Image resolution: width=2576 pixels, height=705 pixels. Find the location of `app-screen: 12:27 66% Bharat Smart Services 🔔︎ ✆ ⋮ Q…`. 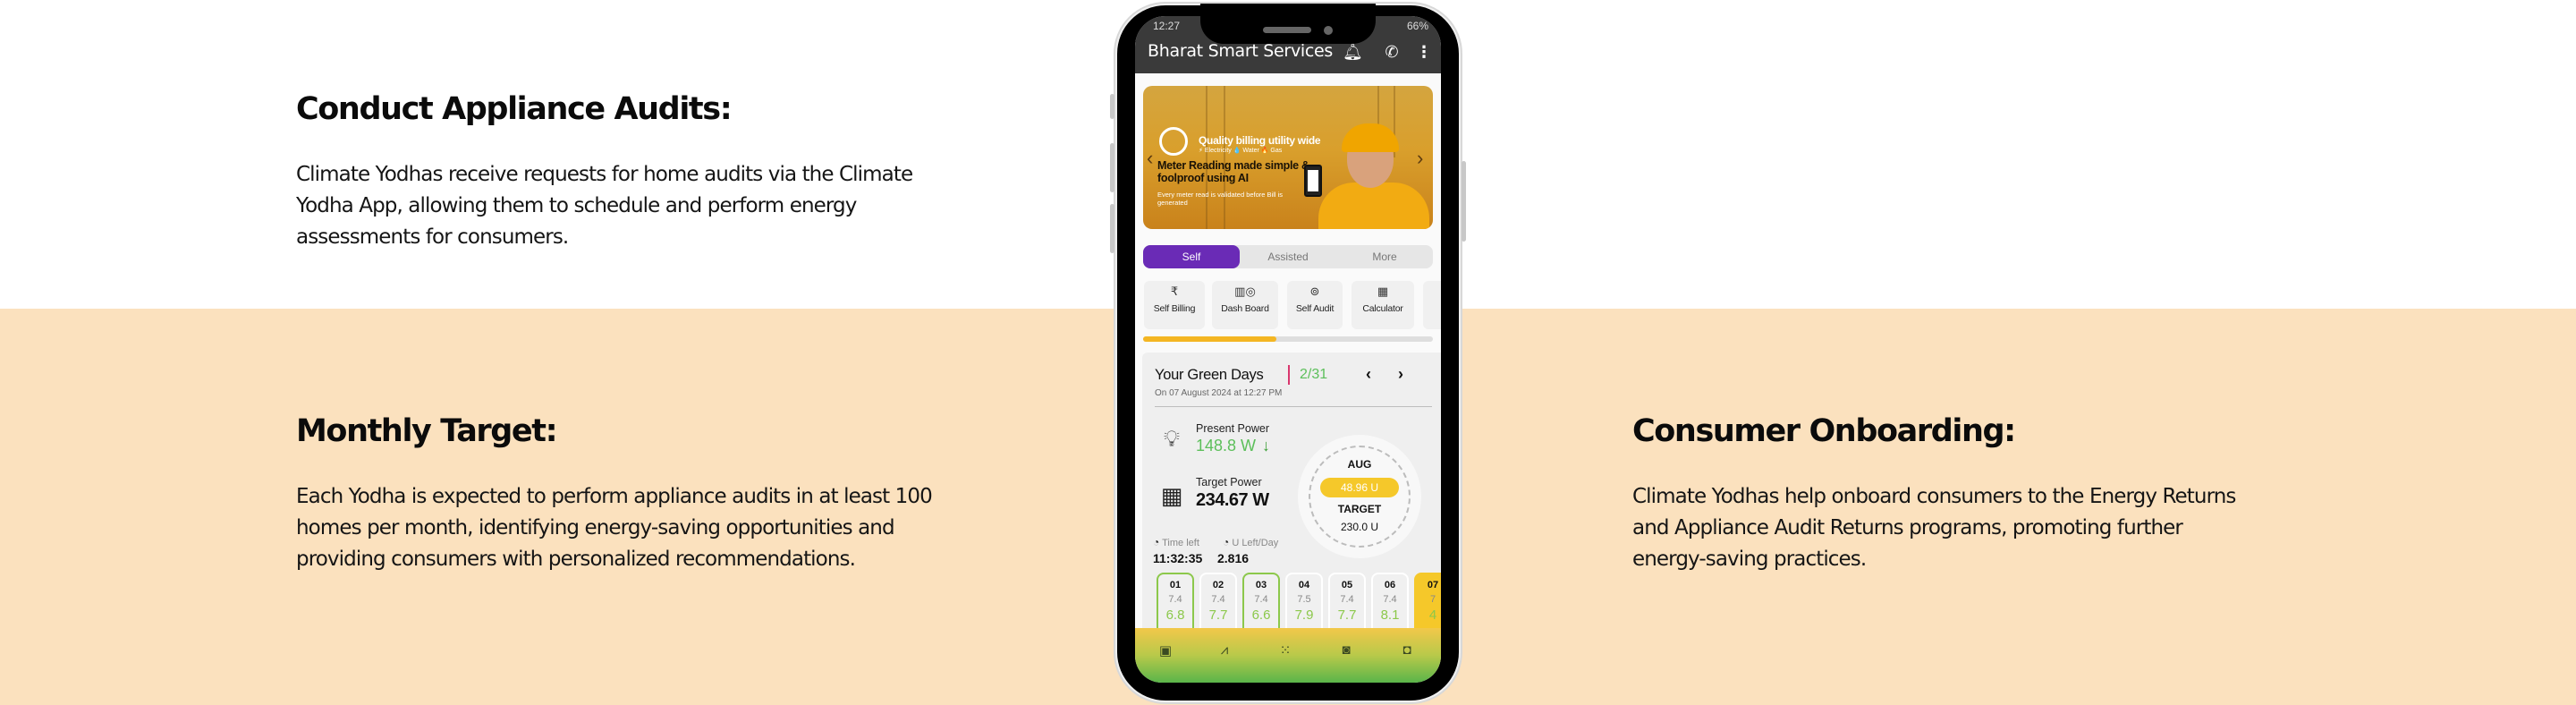

app-screen: 12:27 66% Bharat Smart Services 🔔︎ ✆ ⋮ Q… is located at coordinates (1288, 350).